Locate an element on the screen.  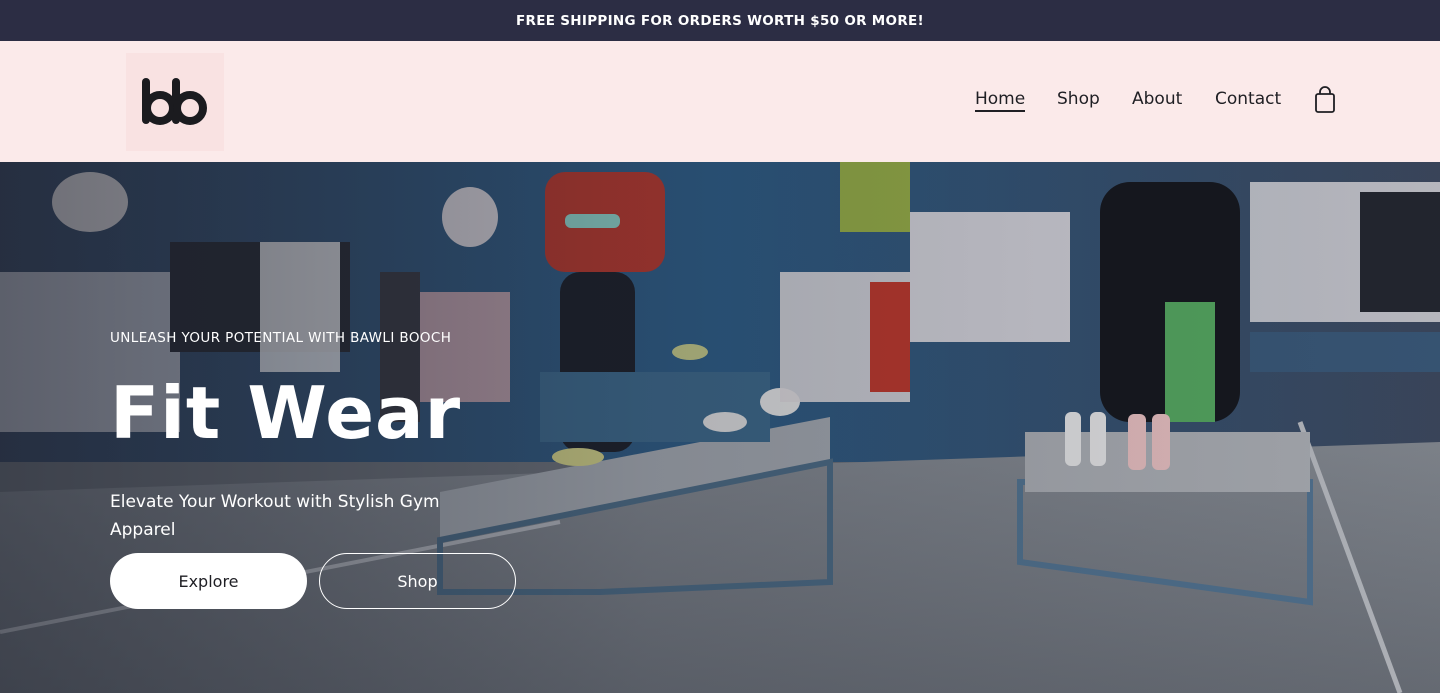
nav-home: Home is located at coordinates (1000, 100).